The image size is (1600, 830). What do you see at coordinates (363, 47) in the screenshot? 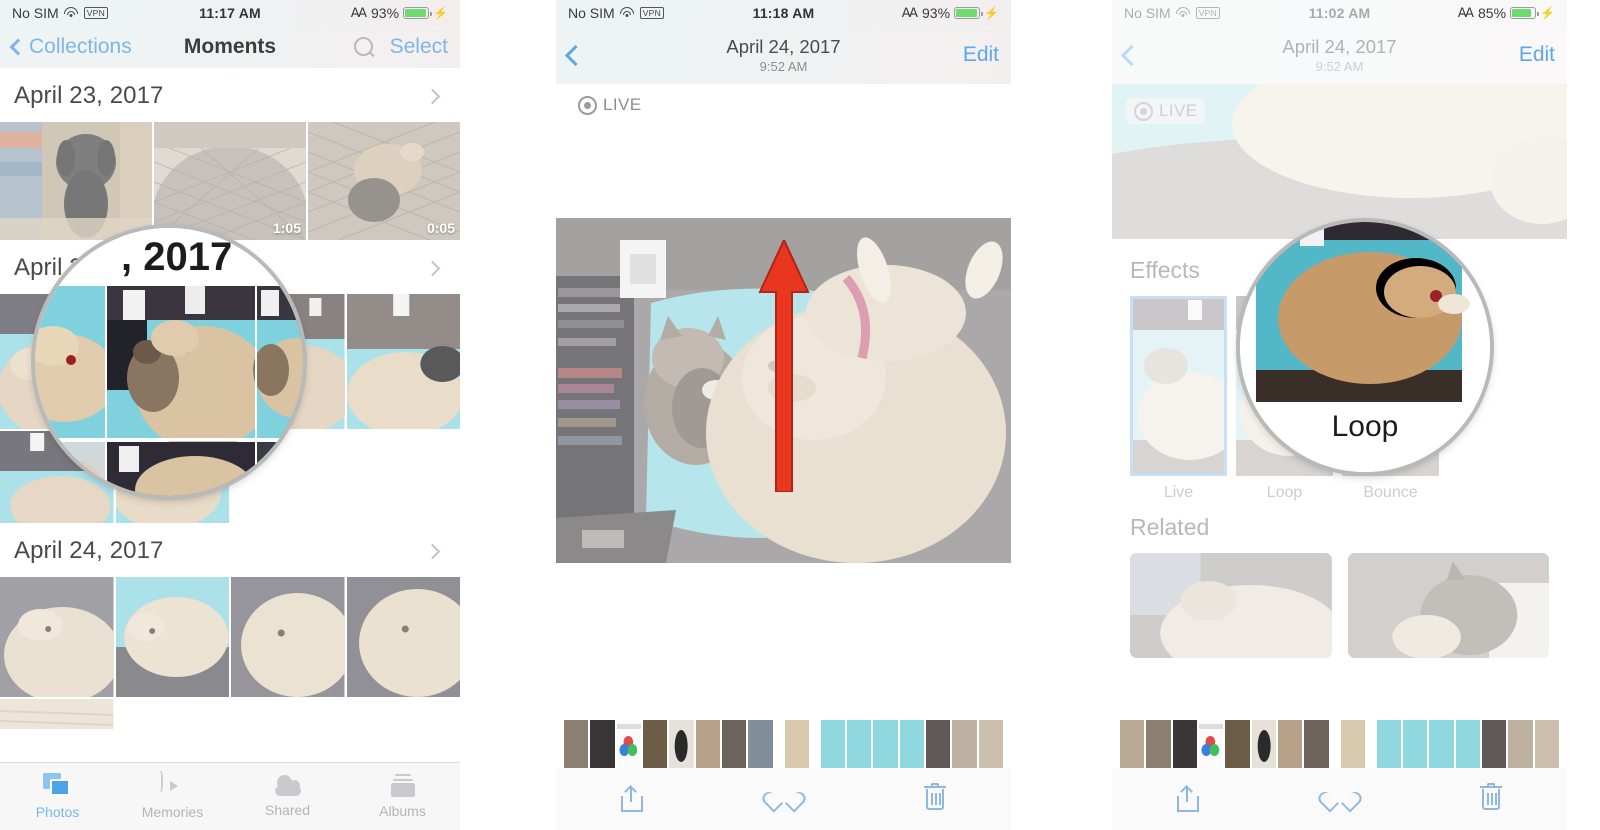
I see `search-icon` at bounding box center [363, 47].